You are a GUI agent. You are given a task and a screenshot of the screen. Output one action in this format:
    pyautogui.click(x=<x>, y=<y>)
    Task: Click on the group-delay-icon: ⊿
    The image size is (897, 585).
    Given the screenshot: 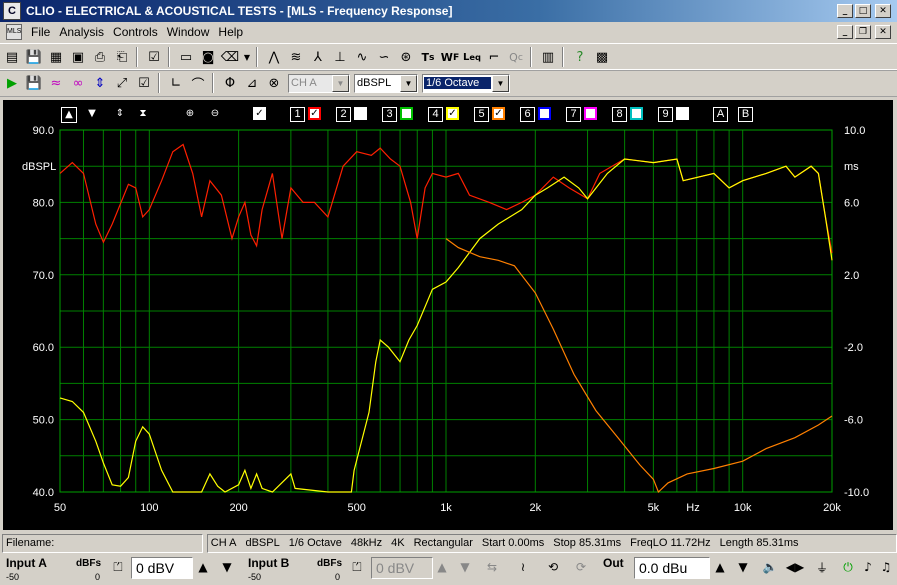 What is the action you would take?
    pyautogui.click(x=252, y=83)
    